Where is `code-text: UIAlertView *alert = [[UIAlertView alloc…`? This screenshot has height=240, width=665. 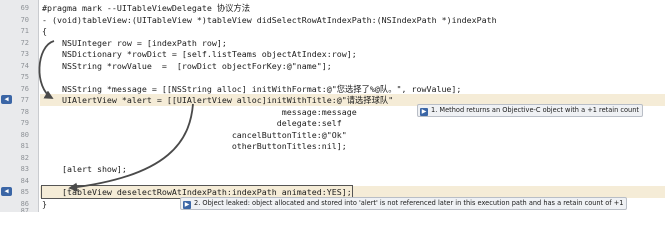
code-text: UIAlertView *alert = [[UIAlertView alloc… is located at coordinates (218, 100).